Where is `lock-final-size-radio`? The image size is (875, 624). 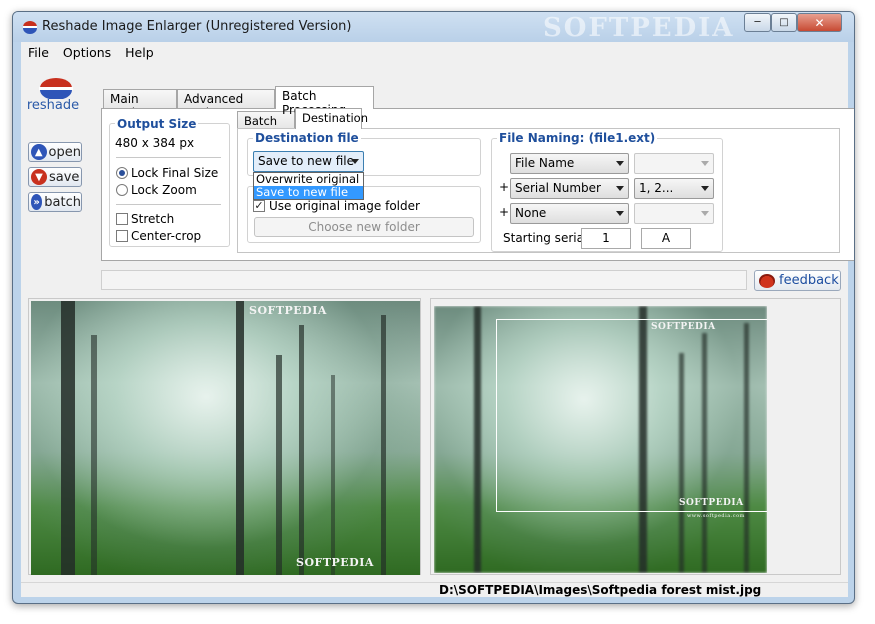
lock-final-size-radio is located at coordinates (122, 173).